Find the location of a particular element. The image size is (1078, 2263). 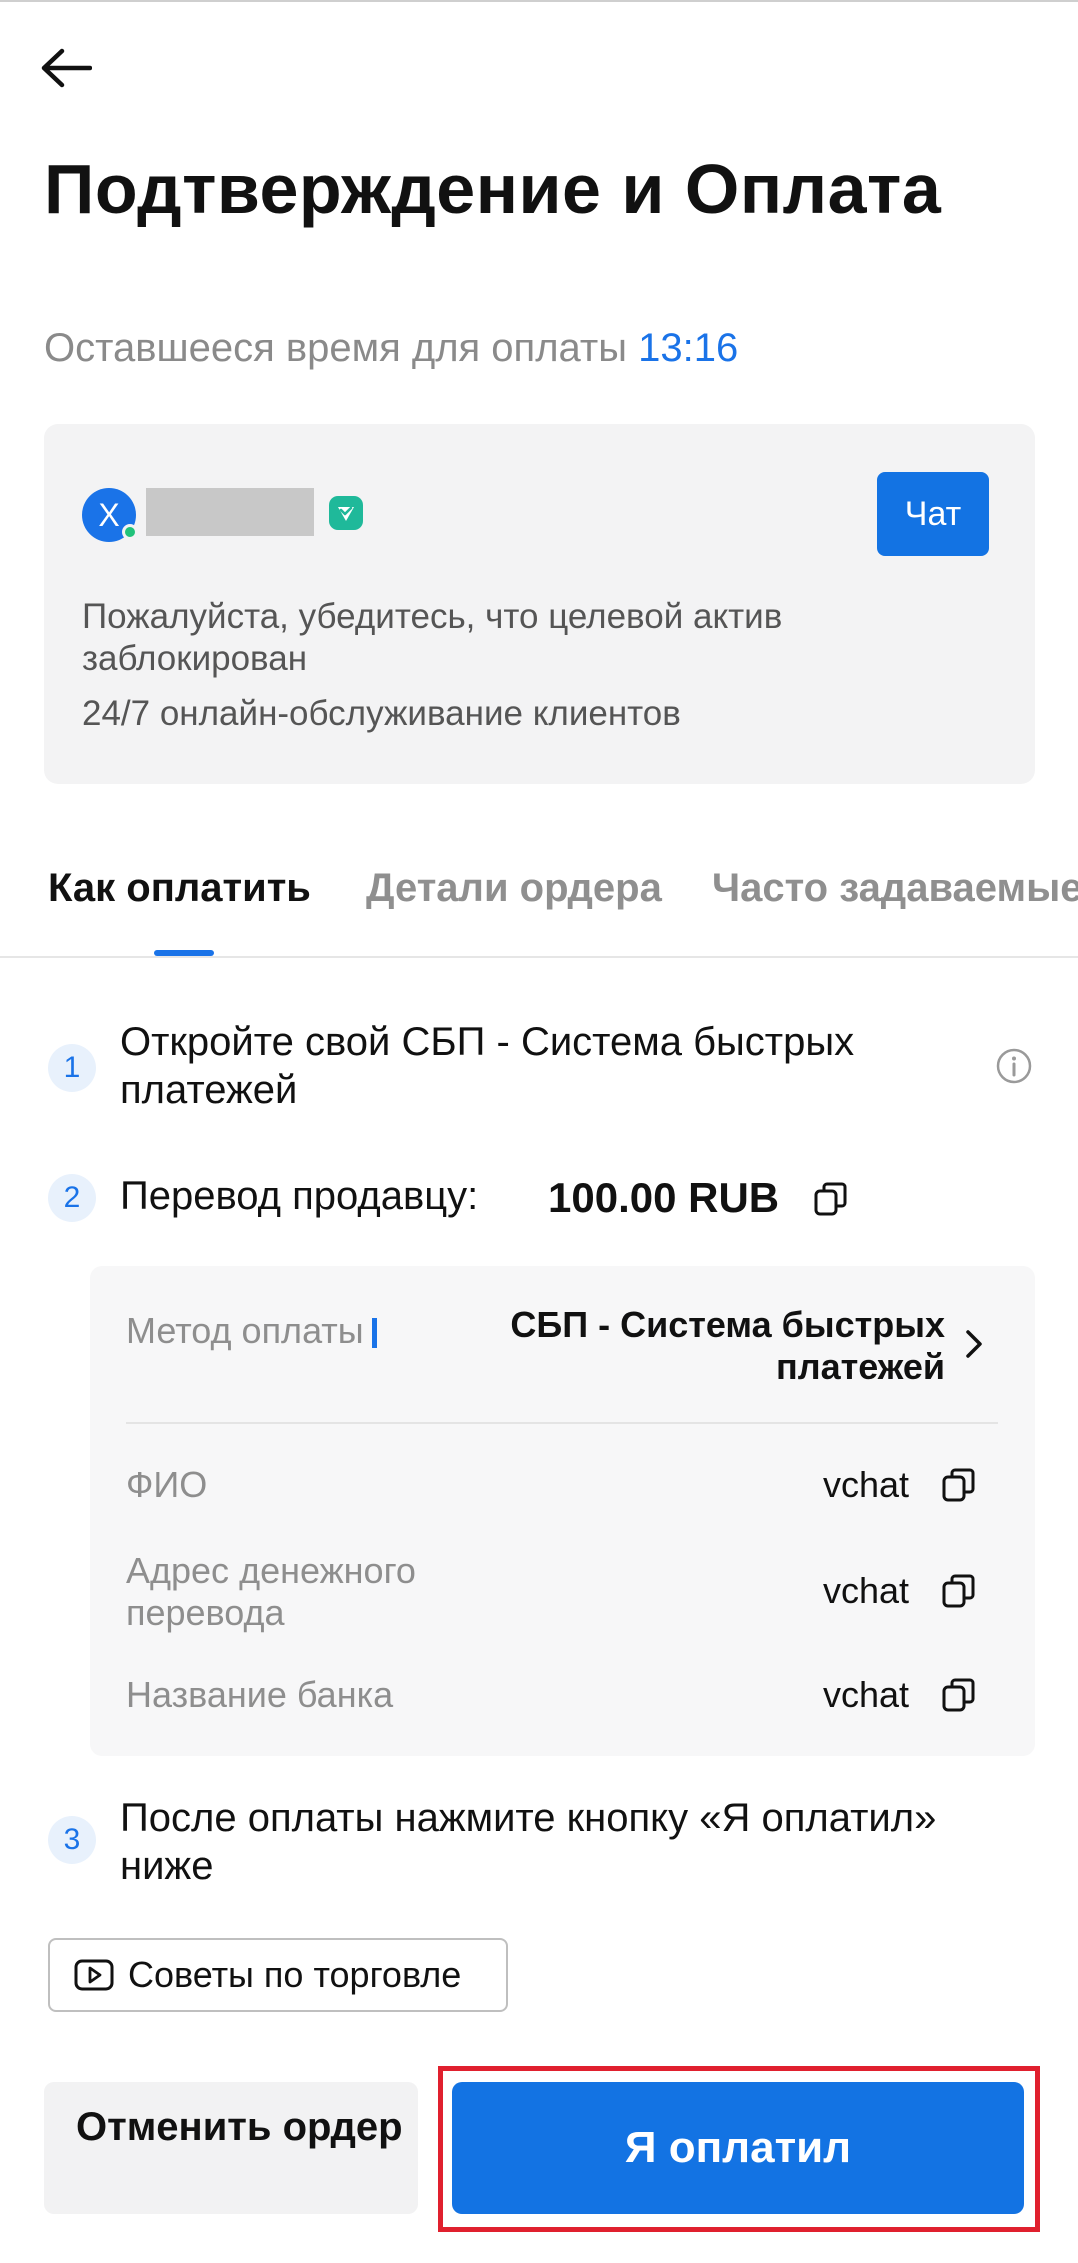

seller-name-redacted is located at coordinates (230, 512).